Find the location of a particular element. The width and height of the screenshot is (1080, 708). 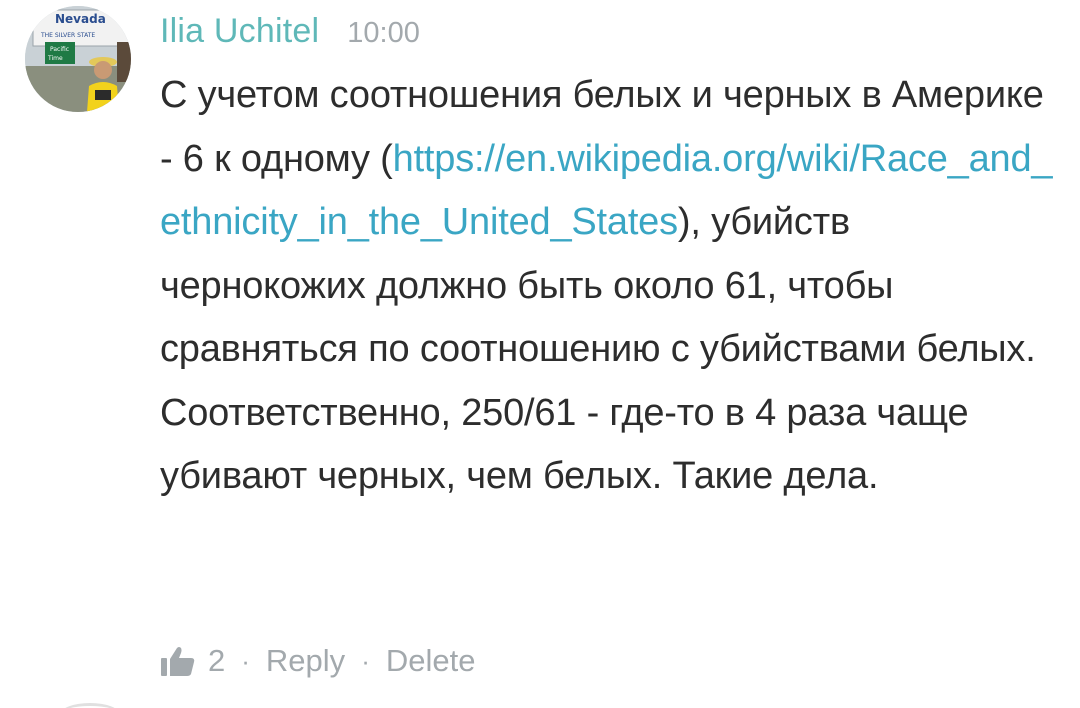

like-button: 2 is located at coordinates (192, 661).